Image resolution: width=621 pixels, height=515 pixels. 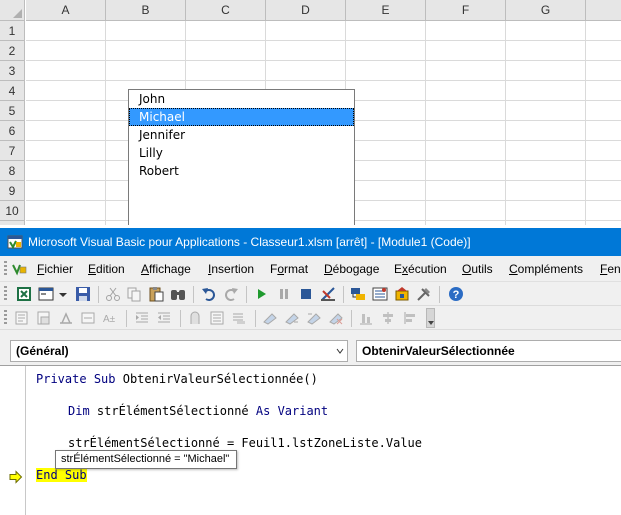 I want to click on row-header-2: 2, so click(x=12, y=51).